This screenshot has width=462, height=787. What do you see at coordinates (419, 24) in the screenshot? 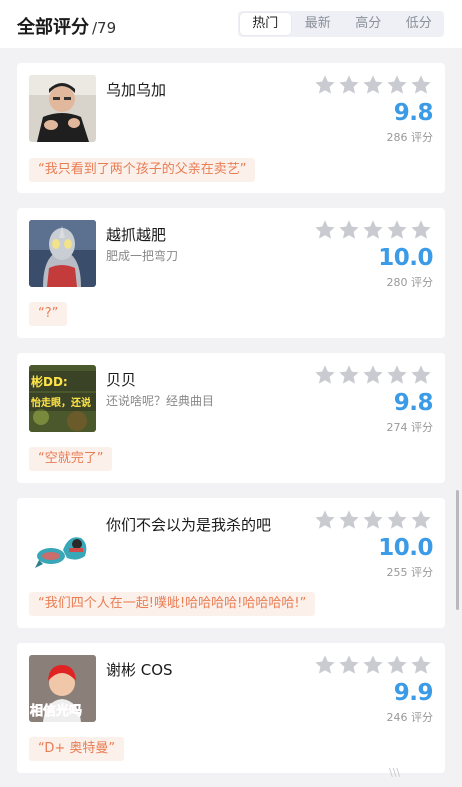
I see `tab-low: 低分` at bounding box center [419, 24].